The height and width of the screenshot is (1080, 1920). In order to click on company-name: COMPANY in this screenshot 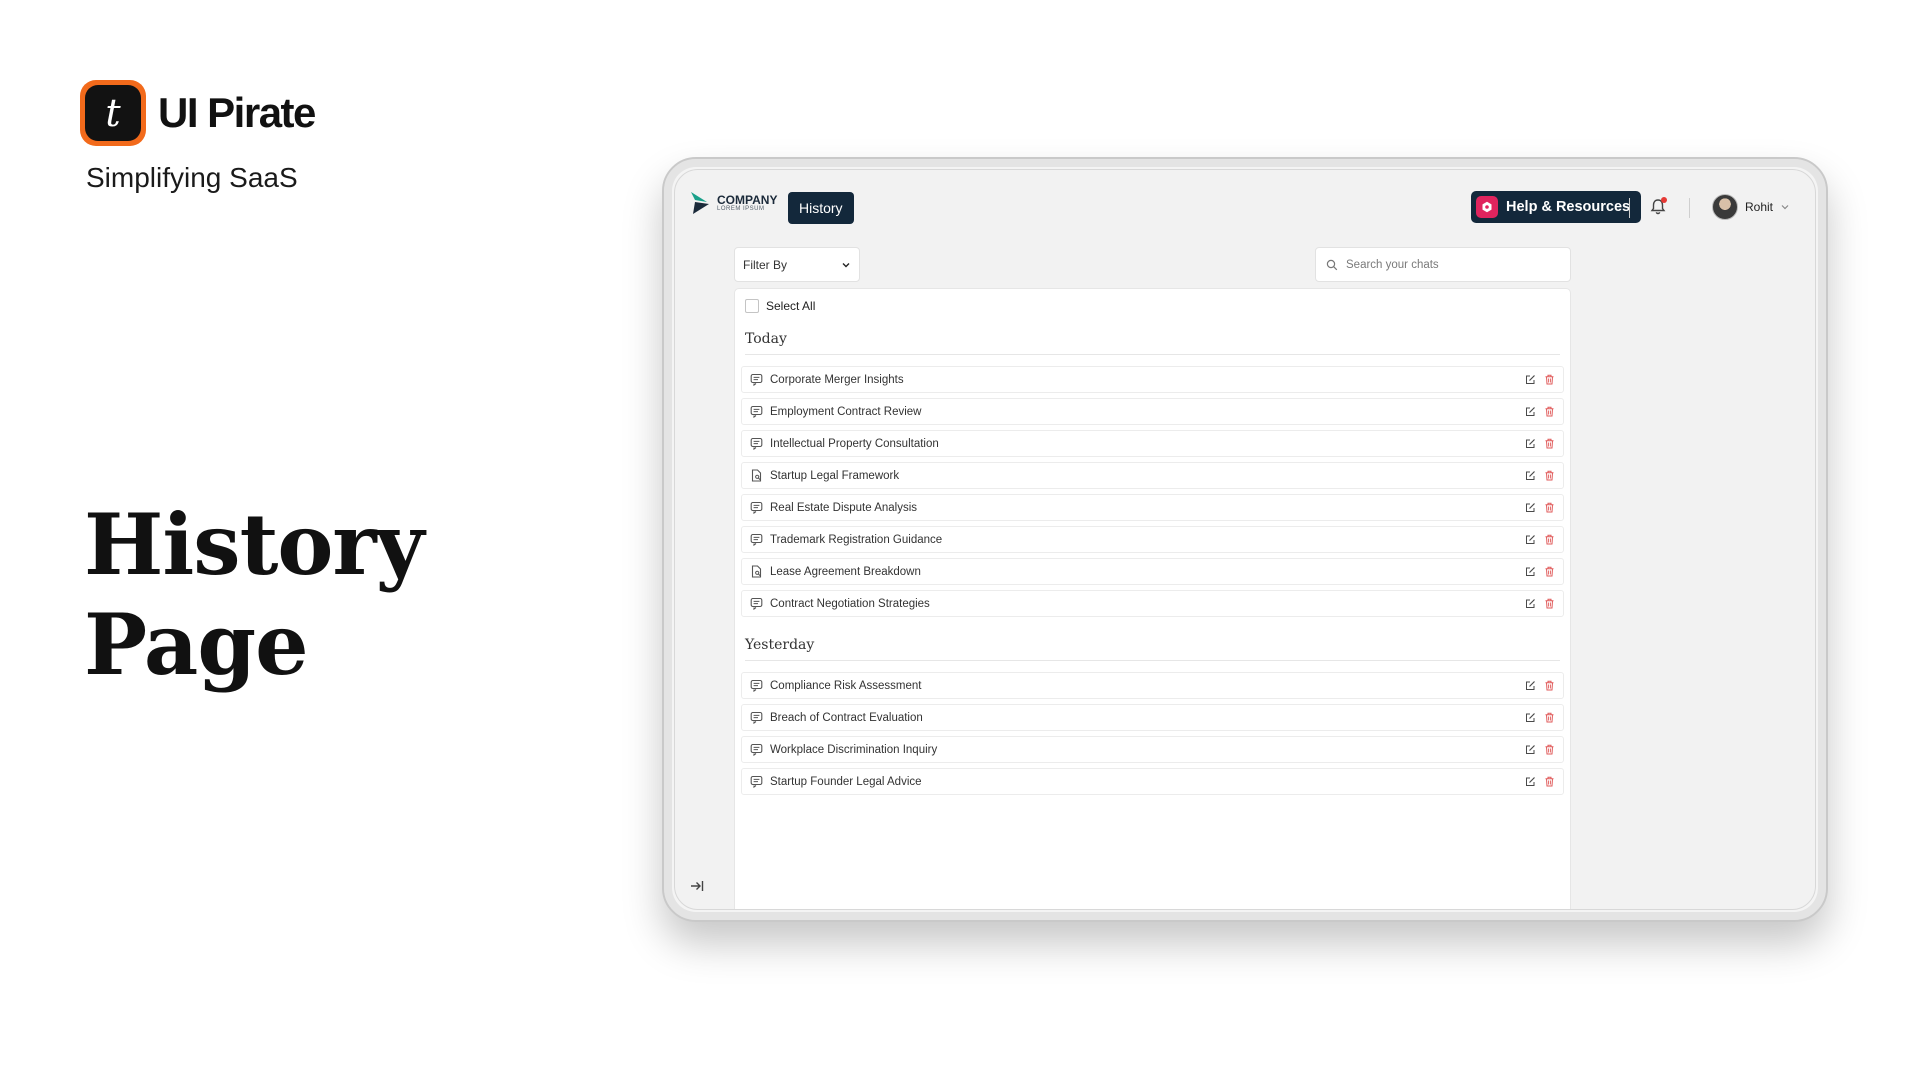, I will do `click(747, 200)`.